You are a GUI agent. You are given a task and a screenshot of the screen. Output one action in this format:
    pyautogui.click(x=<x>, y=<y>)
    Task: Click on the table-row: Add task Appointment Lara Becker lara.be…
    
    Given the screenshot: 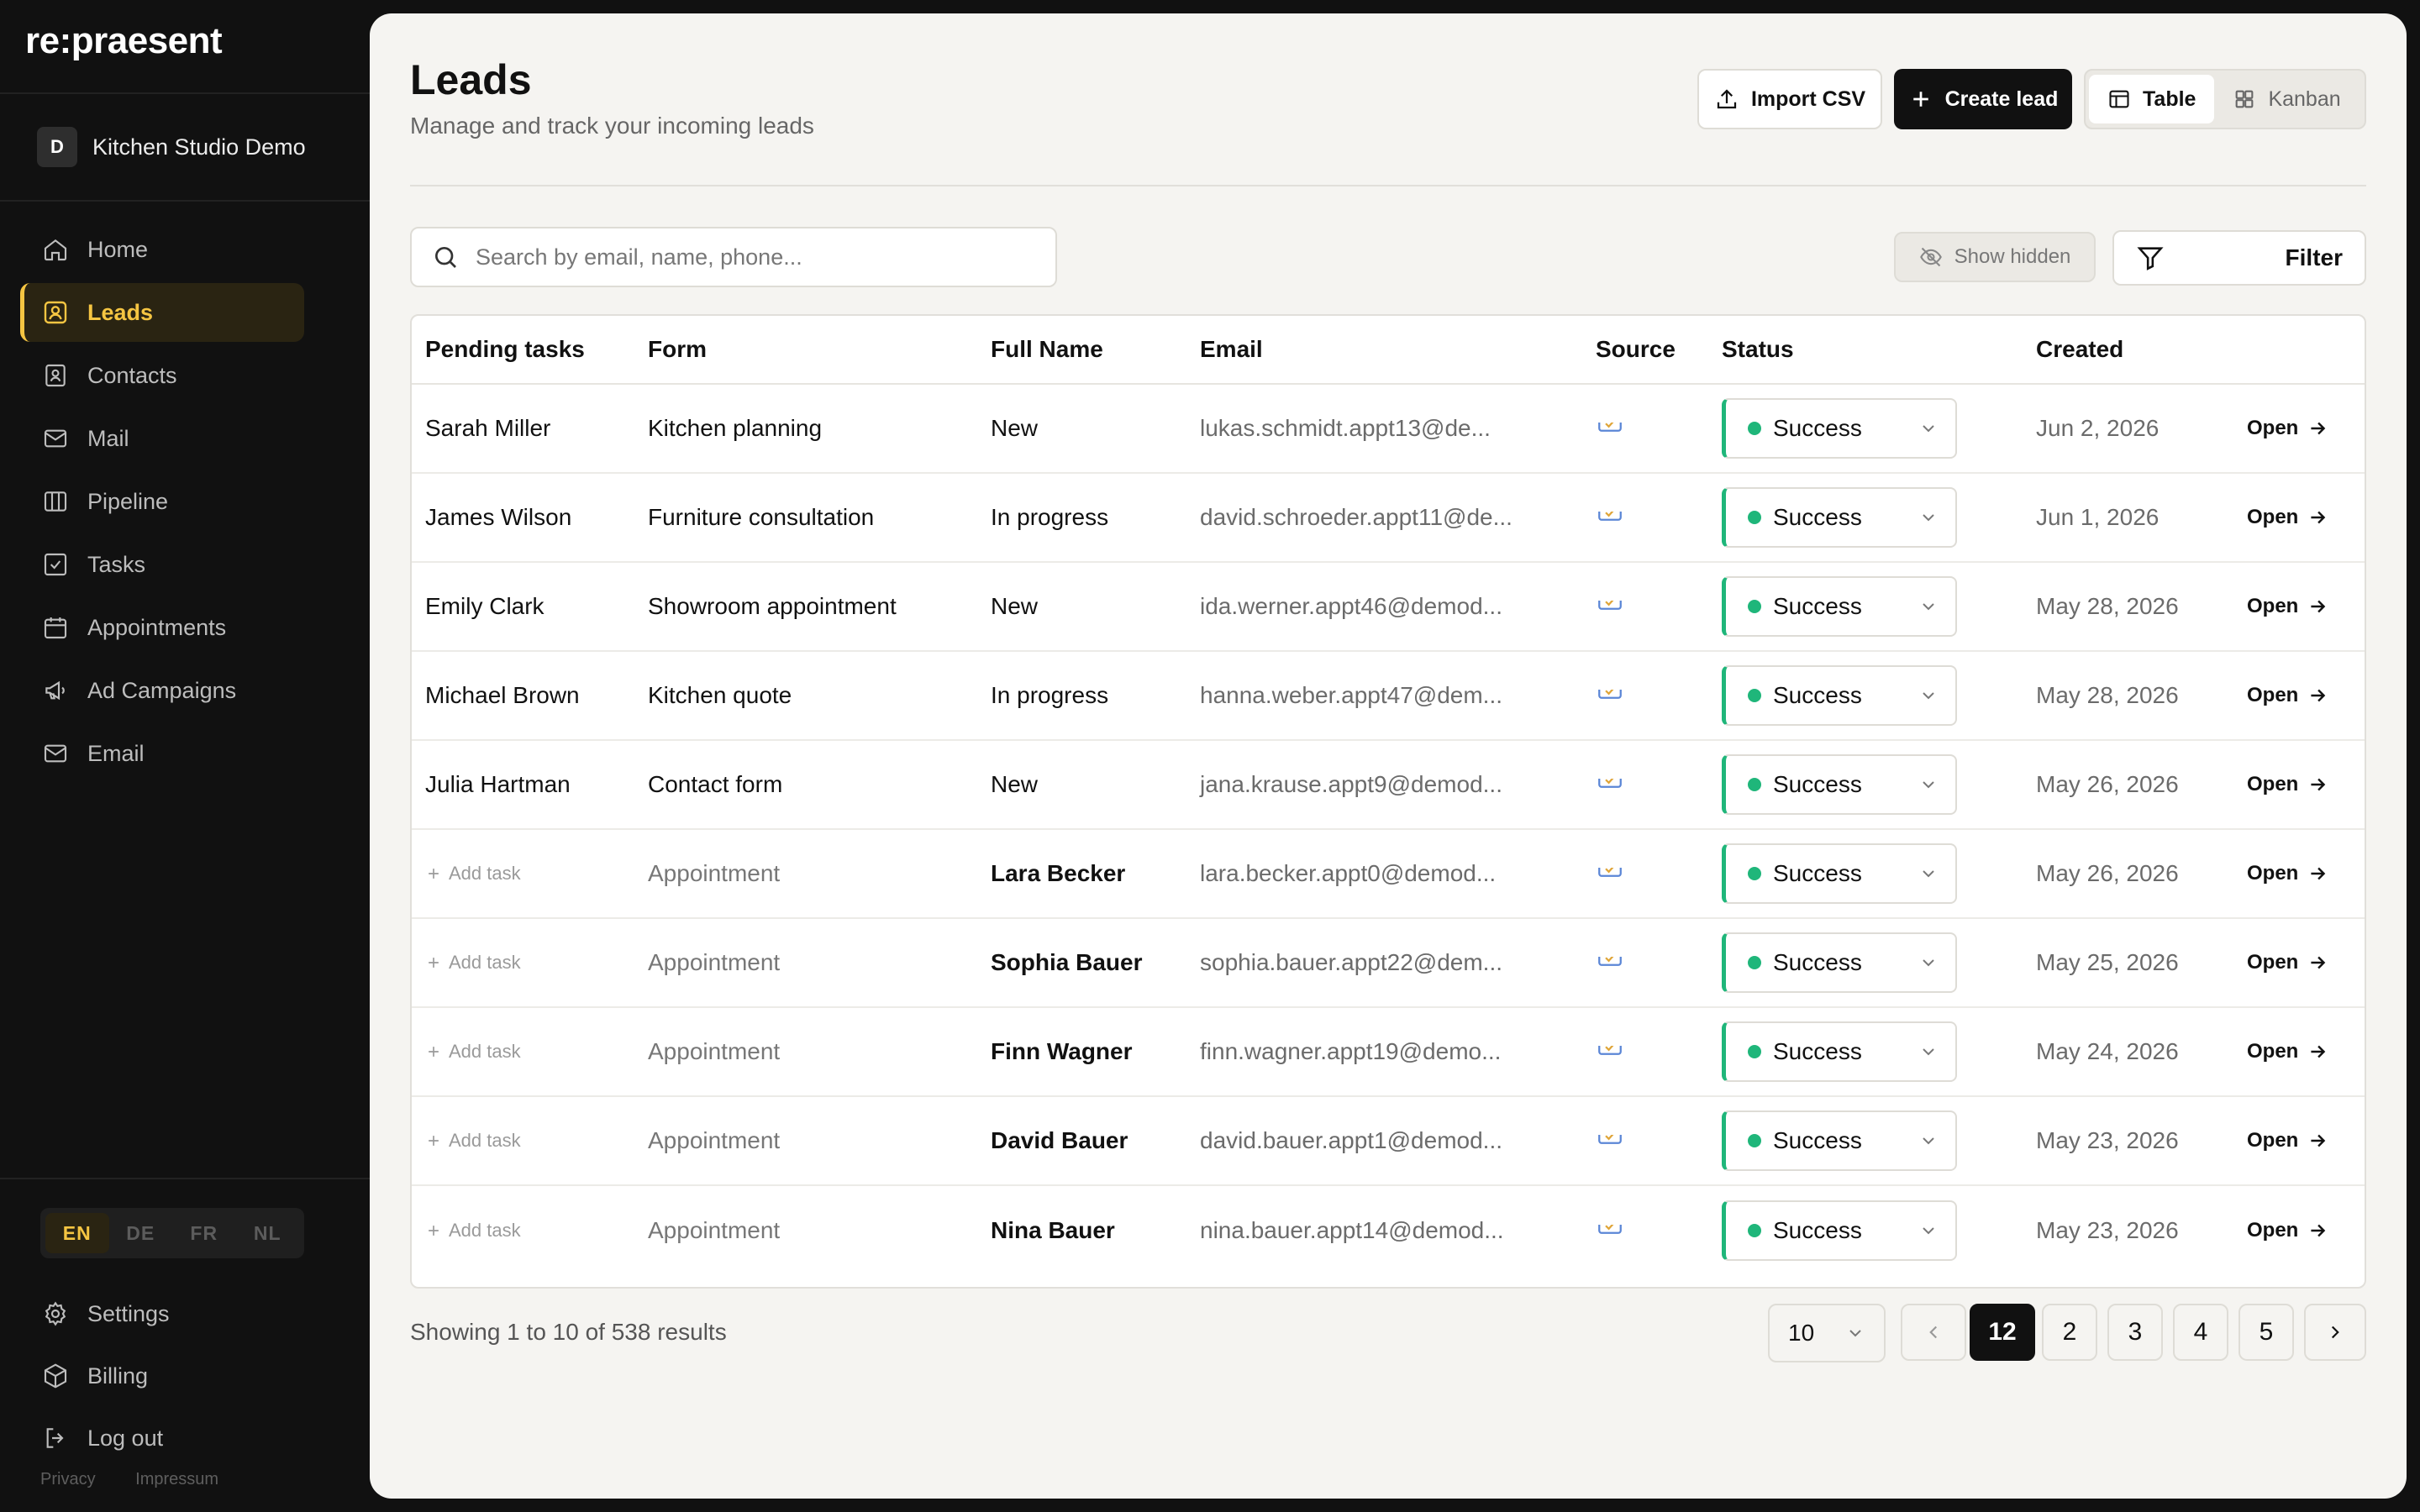 What is the action you would take?
    pyautogui.click(x=1388, y=874)
    